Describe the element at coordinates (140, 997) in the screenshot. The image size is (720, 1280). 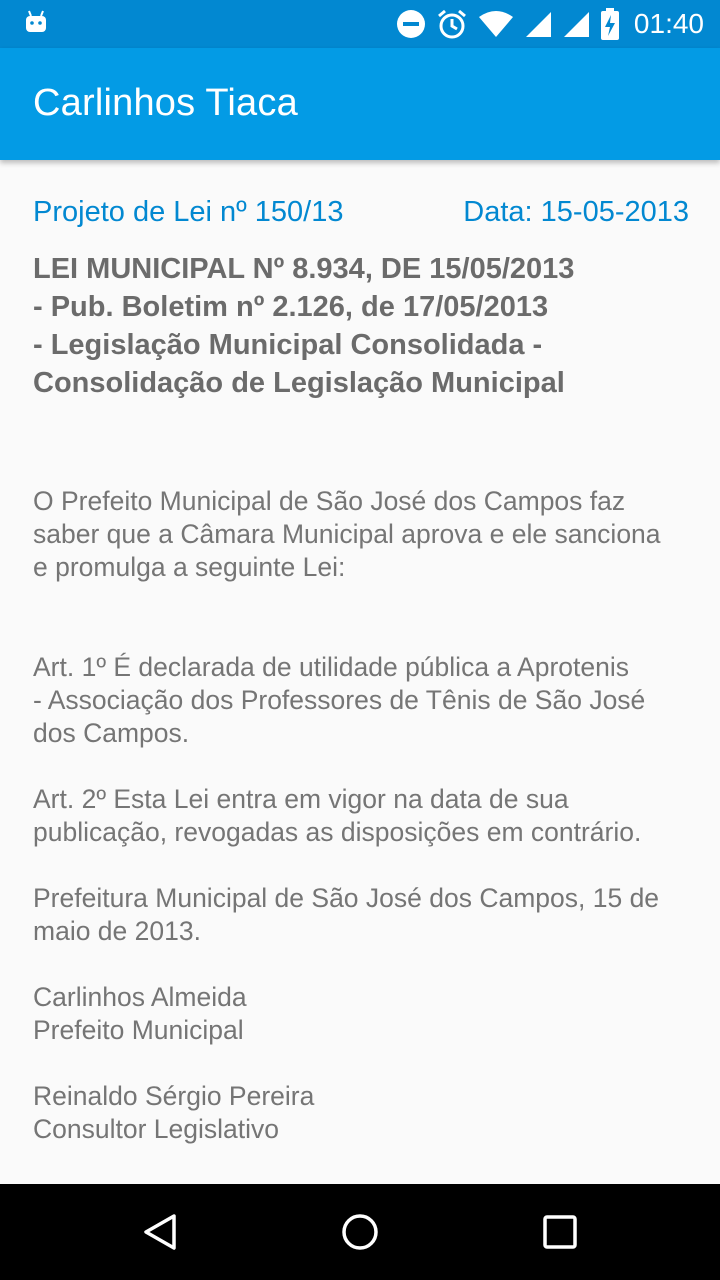
I see `signer-name: Carlinhos Almeida` at that location.